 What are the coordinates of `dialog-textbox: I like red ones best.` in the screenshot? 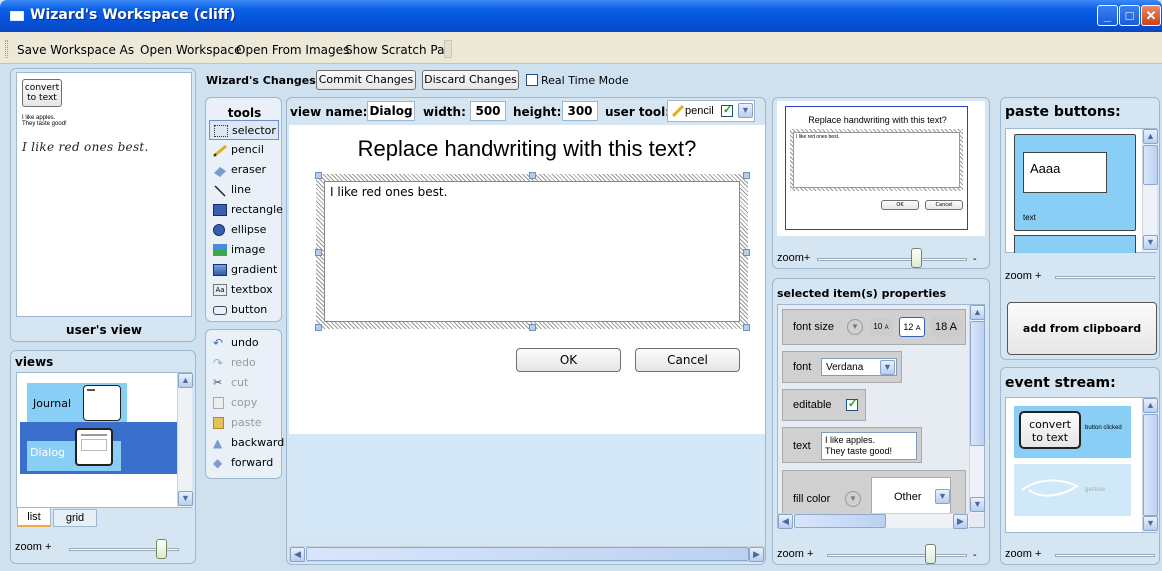 It's located at (532, 251).